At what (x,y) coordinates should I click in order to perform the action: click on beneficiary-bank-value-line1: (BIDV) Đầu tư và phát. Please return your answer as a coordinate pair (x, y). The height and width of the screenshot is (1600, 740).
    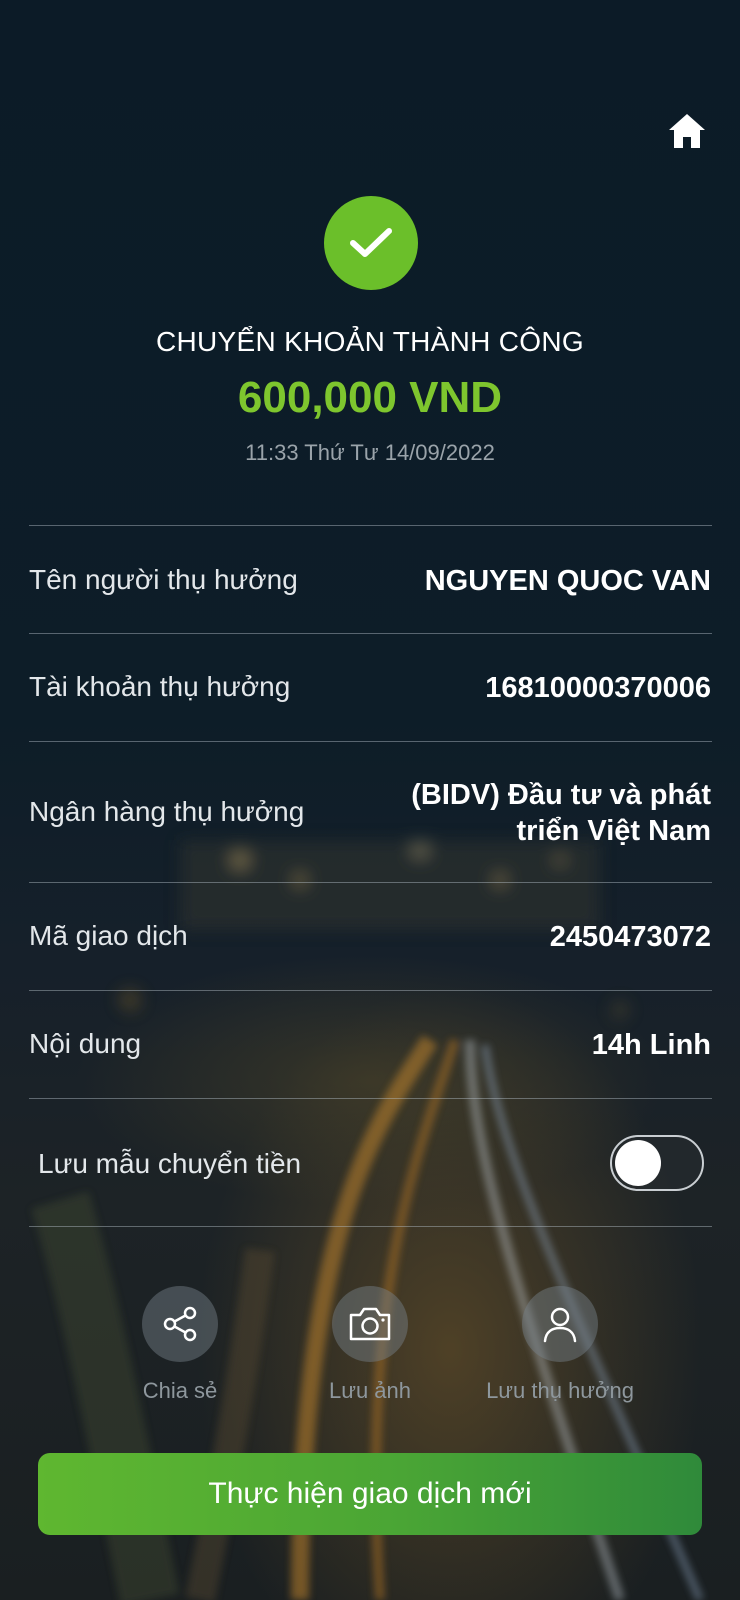
    Looking at the image, I should click on (561, 795).